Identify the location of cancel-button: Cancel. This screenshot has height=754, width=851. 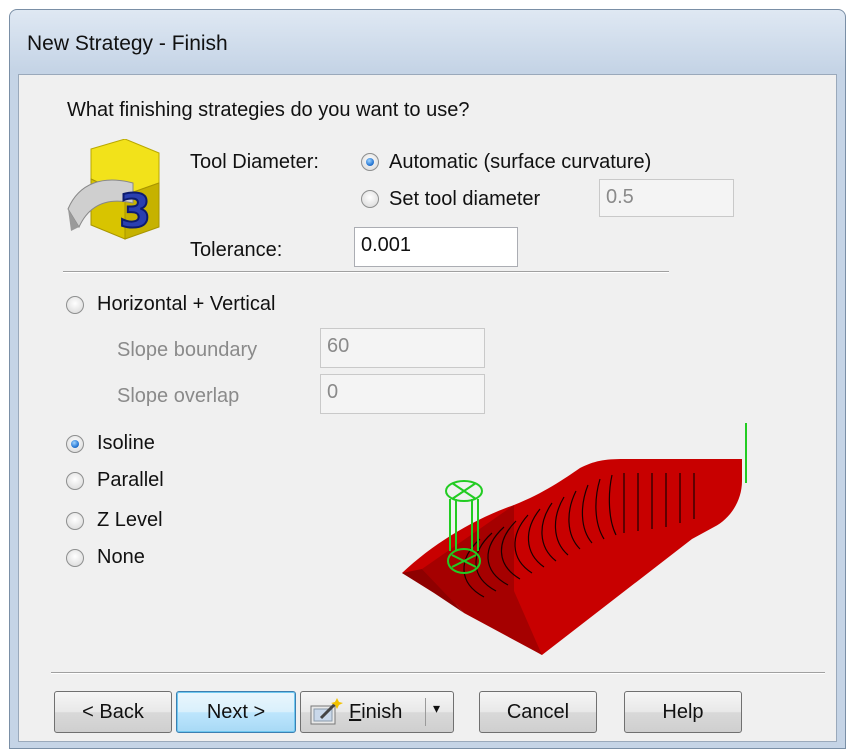
(538, 712).